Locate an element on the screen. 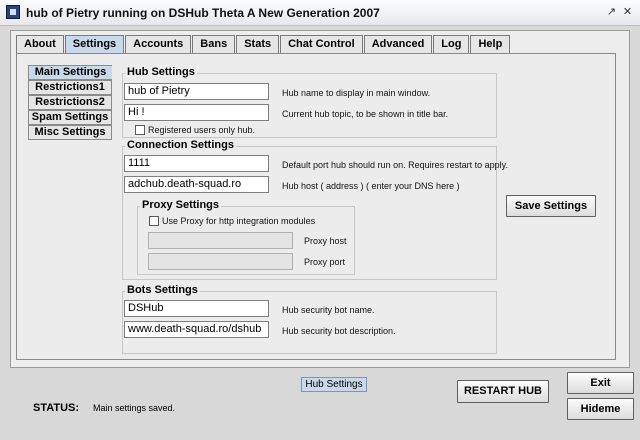 The height and width of the screenshot is (440, 640). side-tab-misc-settings: Misc Settings is located at coordinates (70, 132).